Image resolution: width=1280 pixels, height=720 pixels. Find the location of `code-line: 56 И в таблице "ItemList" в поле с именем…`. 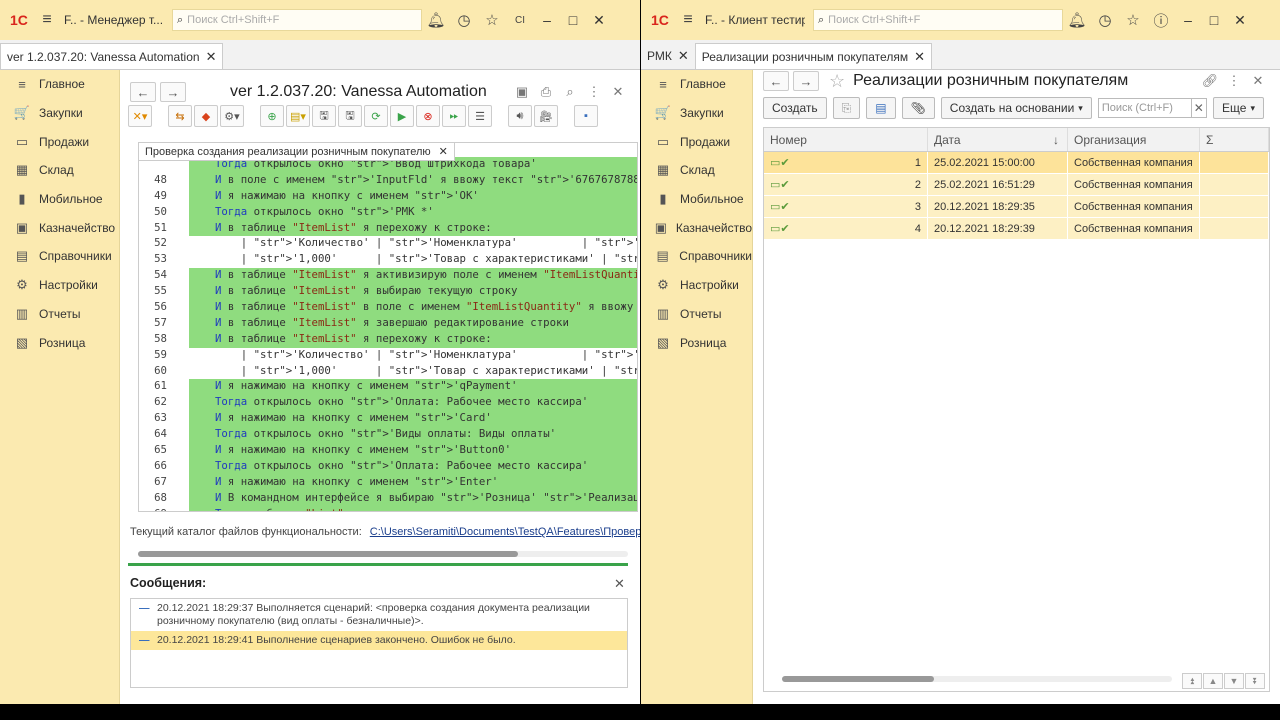

code-line: 56 И в таблице "ItemList" в поле с именем… is located at coordinates (388, 308).